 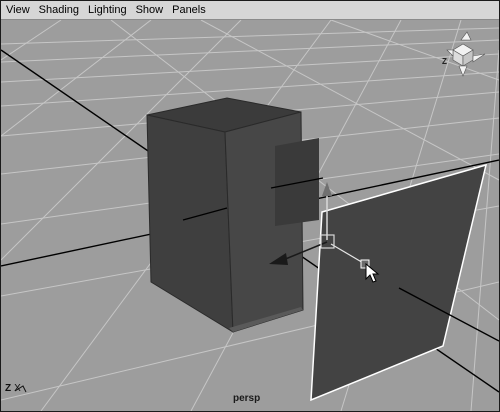 What do you see at coordinates (250, 10) in the screenshot?
I see `panel-menubar: View Shading Lighting Show Panels` at bounding box center [250, 10].